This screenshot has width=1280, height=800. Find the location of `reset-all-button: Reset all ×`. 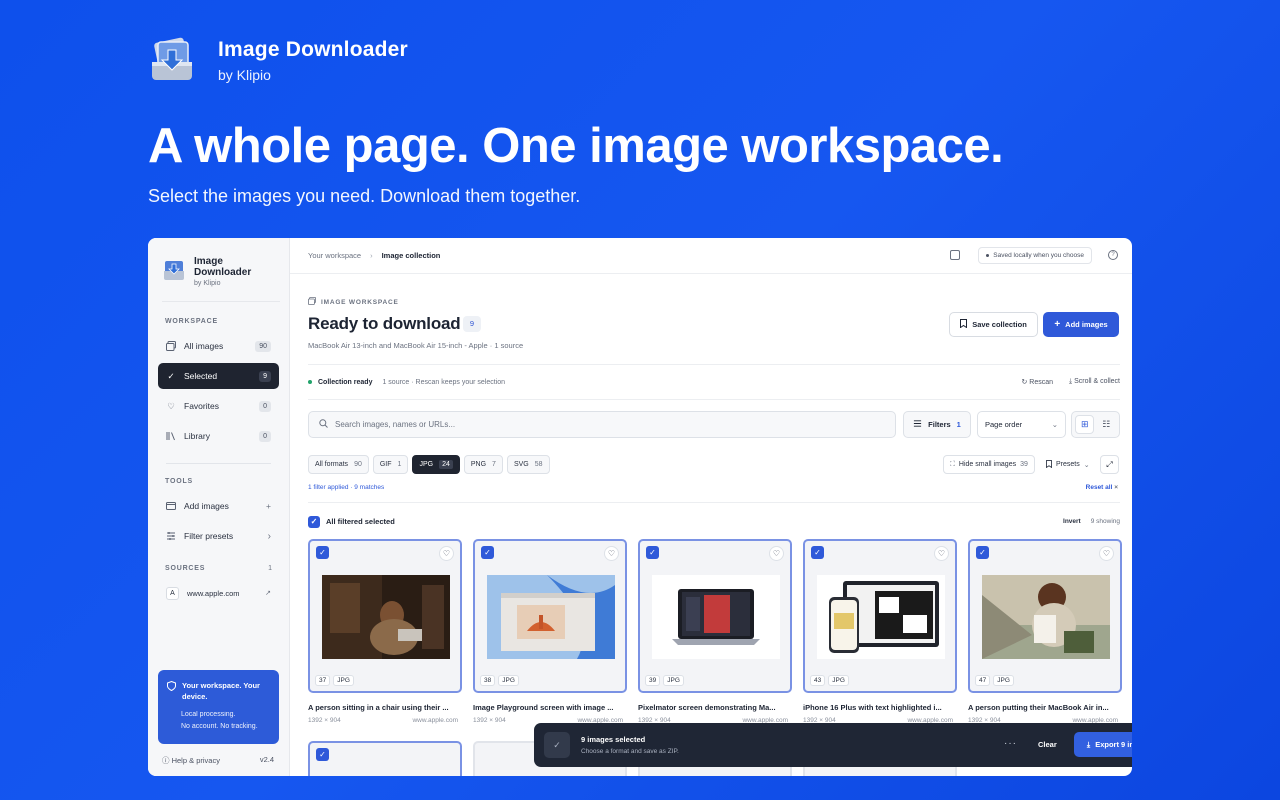

reset-all-button: Reset all × is located at coordinates (1102, 487).